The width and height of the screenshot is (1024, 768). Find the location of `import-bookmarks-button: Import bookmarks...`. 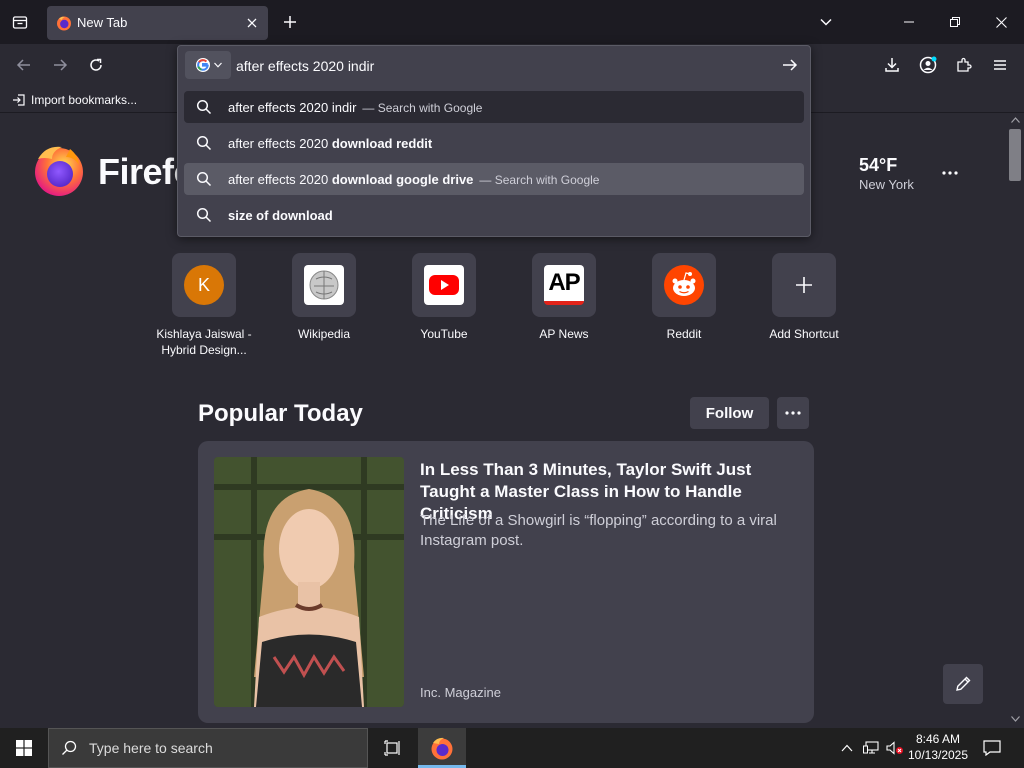

import-bookmarks-button: Import bookmarks... is located at coordinates (74, 100).